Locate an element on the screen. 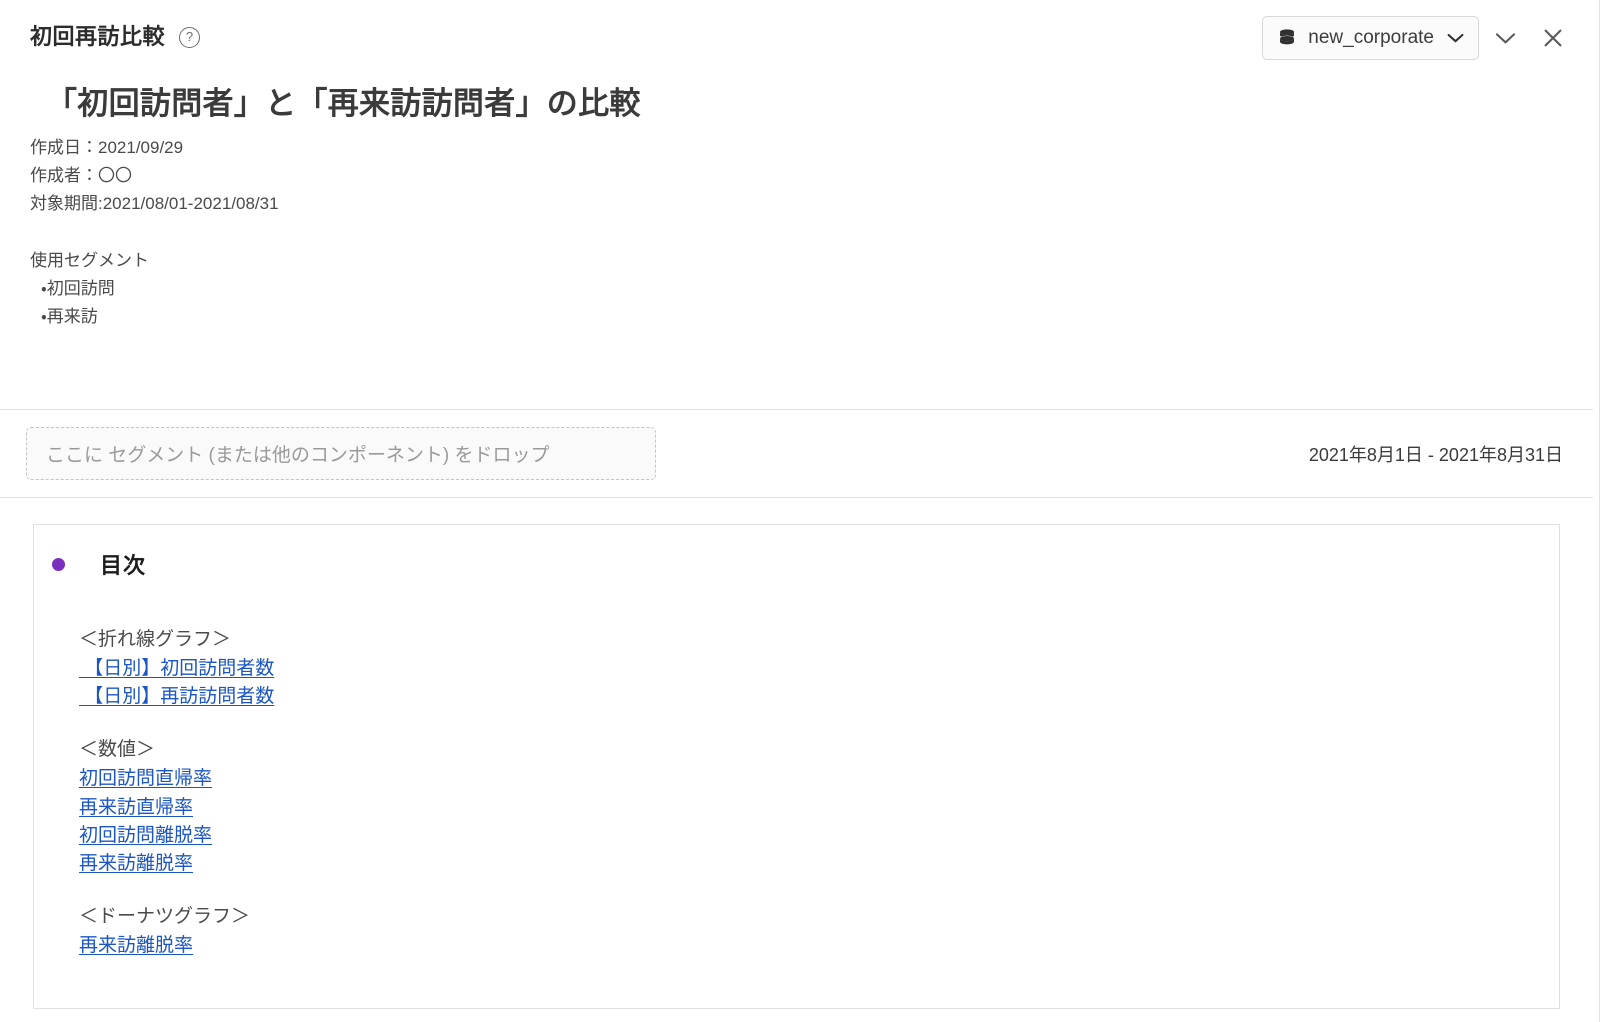 This screenshot has width=1600, height=1022. divider-bottom is located at coordinates (796, 497).